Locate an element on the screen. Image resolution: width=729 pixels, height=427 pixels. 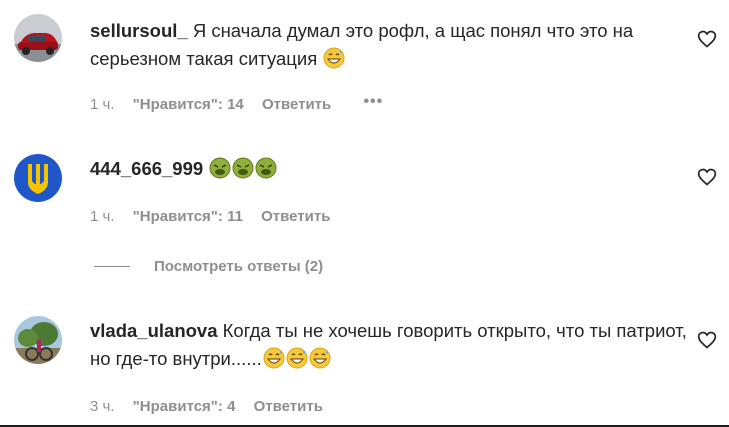
car-avatar-image is located at coordinates (38, 38).